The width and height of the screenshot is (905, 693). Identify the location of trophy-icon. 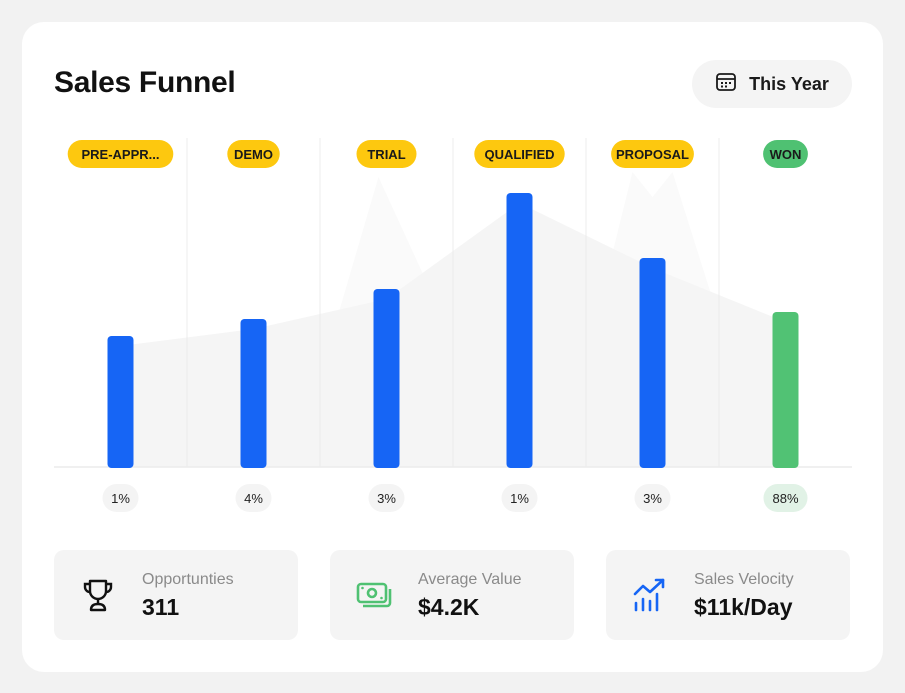
(98, 595).